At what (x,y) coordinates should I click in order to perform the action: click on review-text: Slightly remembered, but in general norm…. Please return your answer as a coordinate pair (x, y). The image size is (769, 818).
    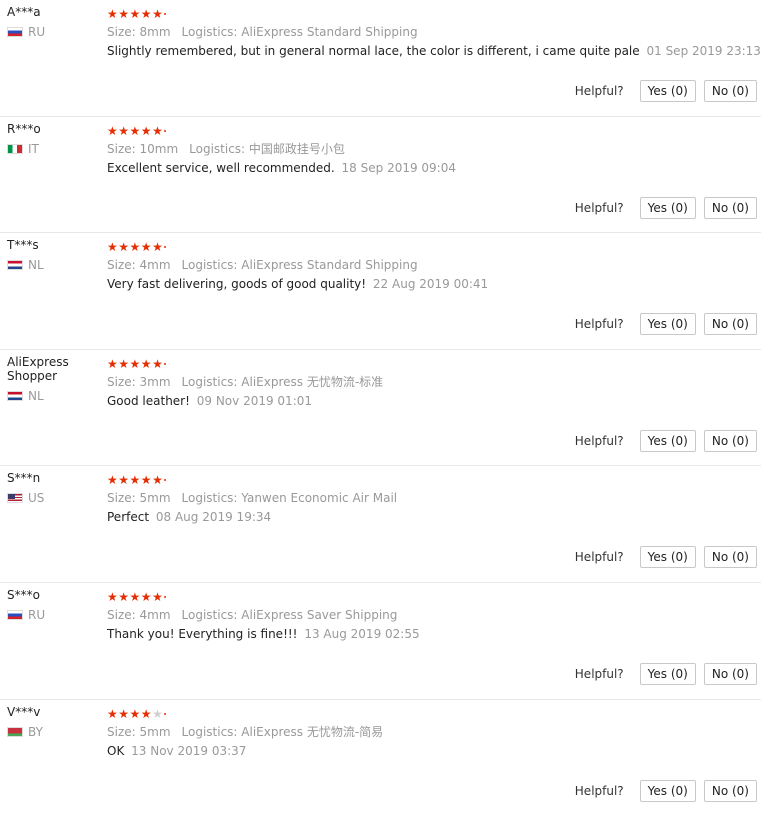
    Looking at the image, I should click on (373, 51).